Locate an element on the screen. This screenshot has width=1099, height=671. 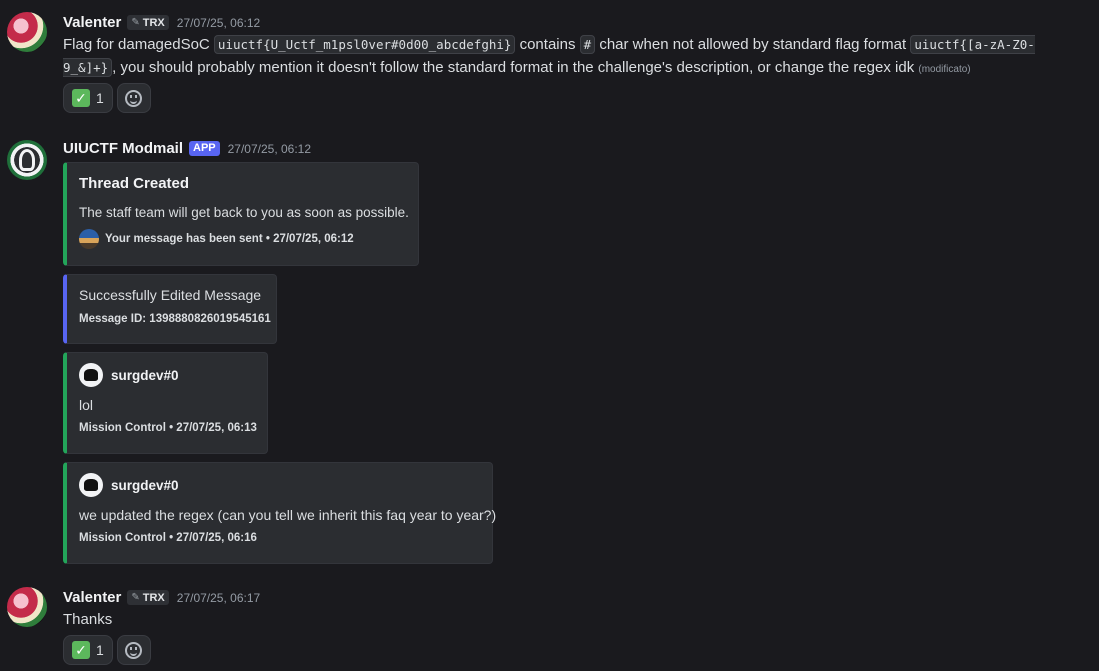
message-header: Valenter ✎ TRX 27/07/25, 06:17 is located at coordinates (161, 597).